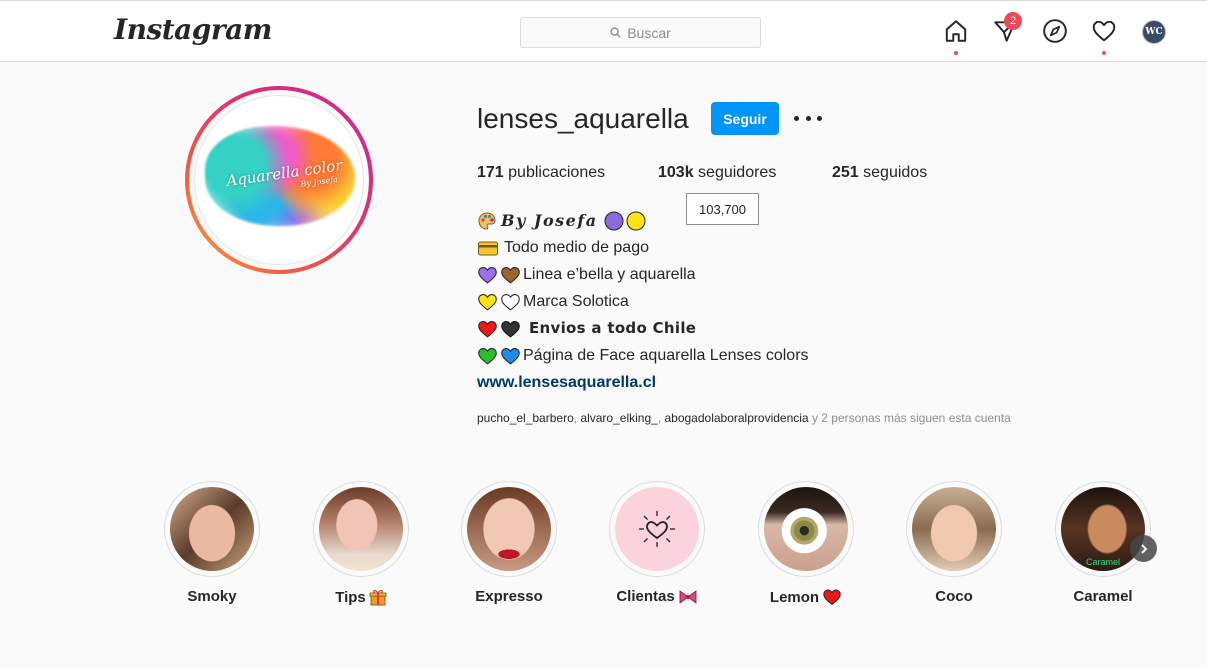  I want to click on yellow-circle-icon, so click(636, 221).